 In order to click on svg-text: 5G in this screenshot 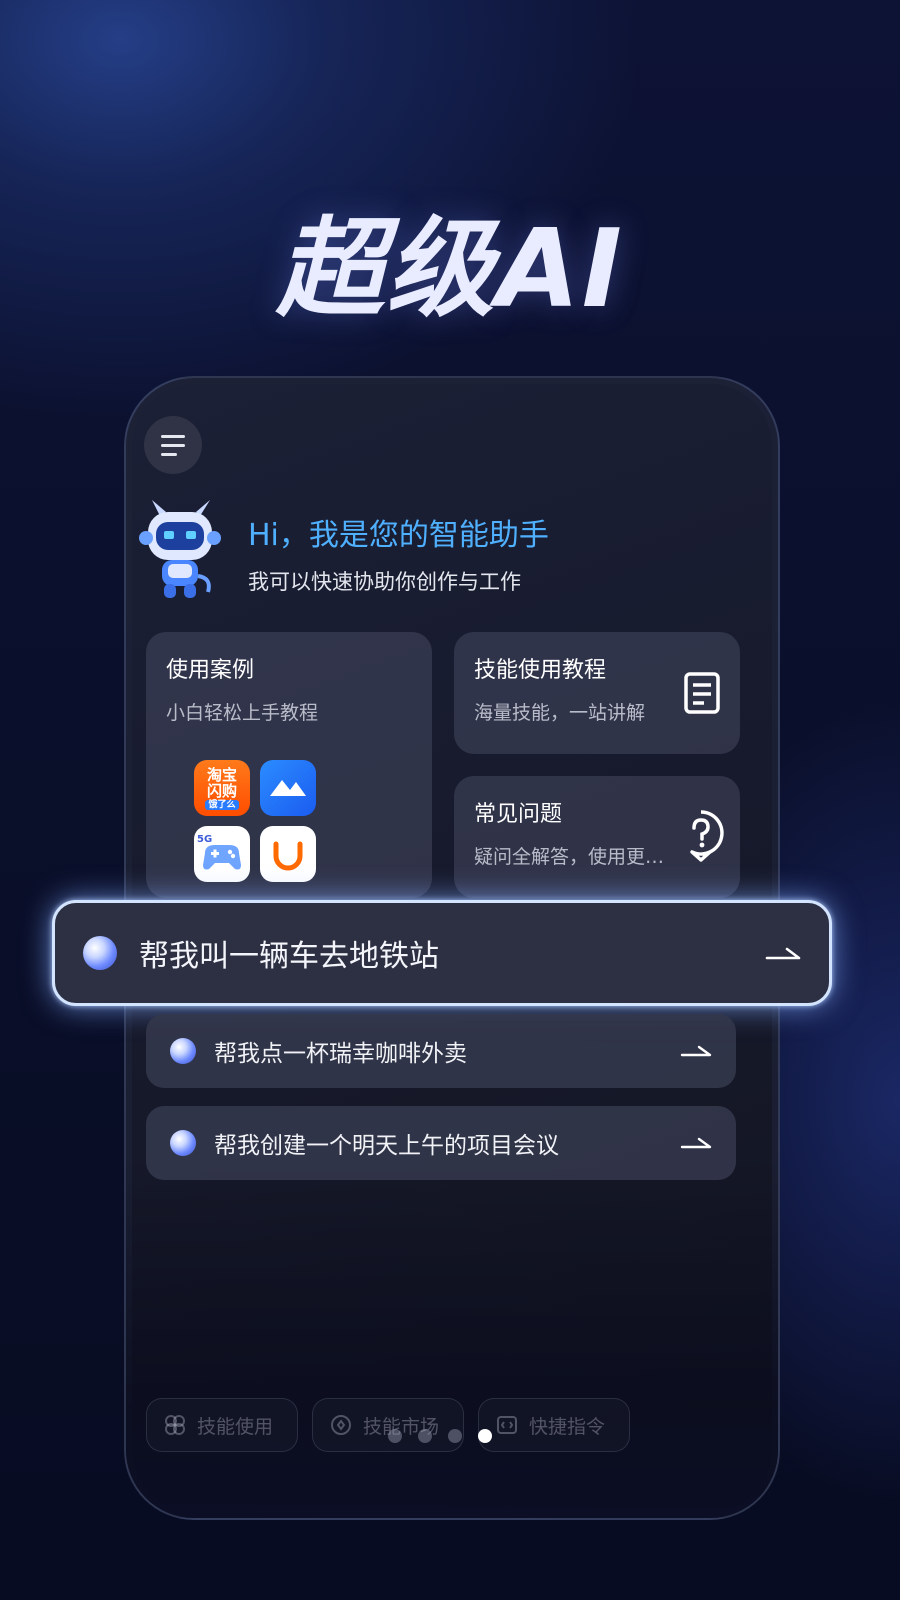, I will do `click(204, 839)`.